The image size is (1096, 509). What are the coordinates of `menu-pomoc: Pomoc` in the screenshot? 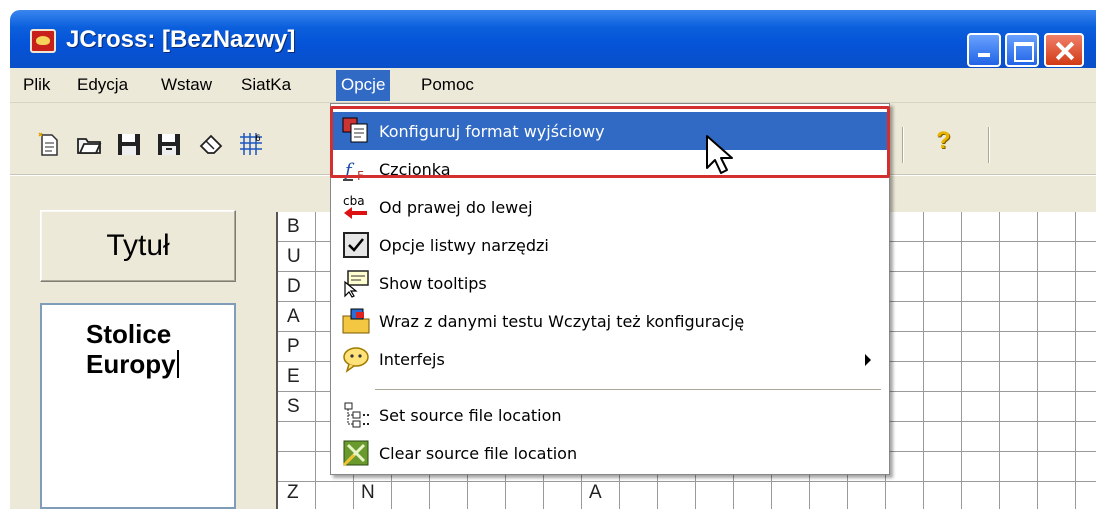 It's located at (447, 85).